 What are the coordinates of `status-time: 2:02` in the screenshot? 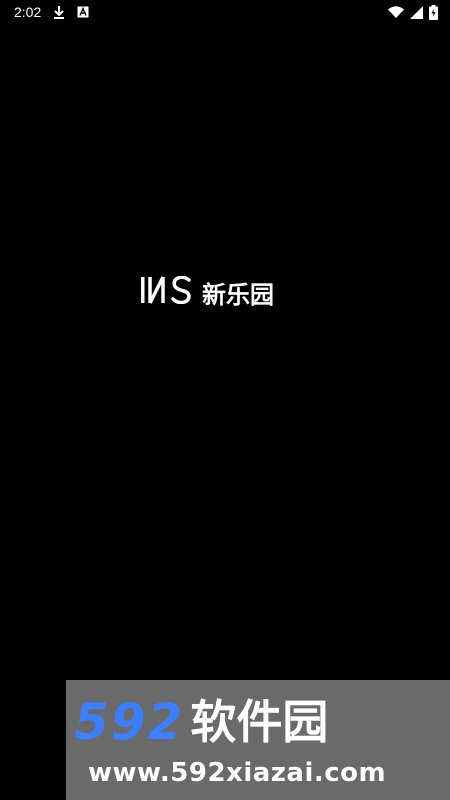 It's located at (28, 12).